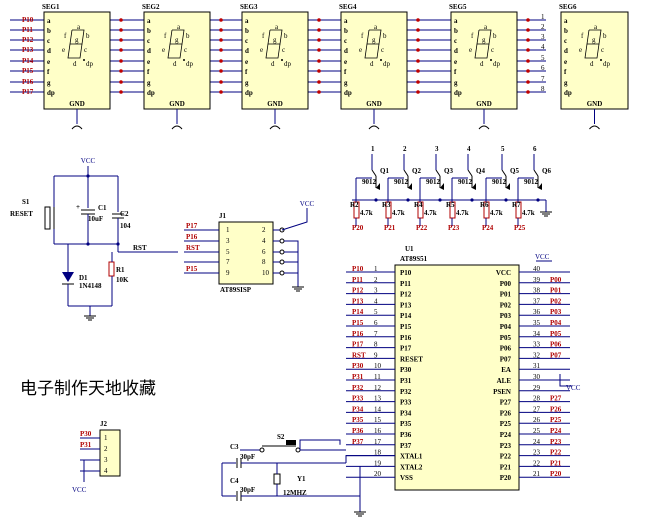  I want to click on isp-vcc-wire, so click(294, 219).